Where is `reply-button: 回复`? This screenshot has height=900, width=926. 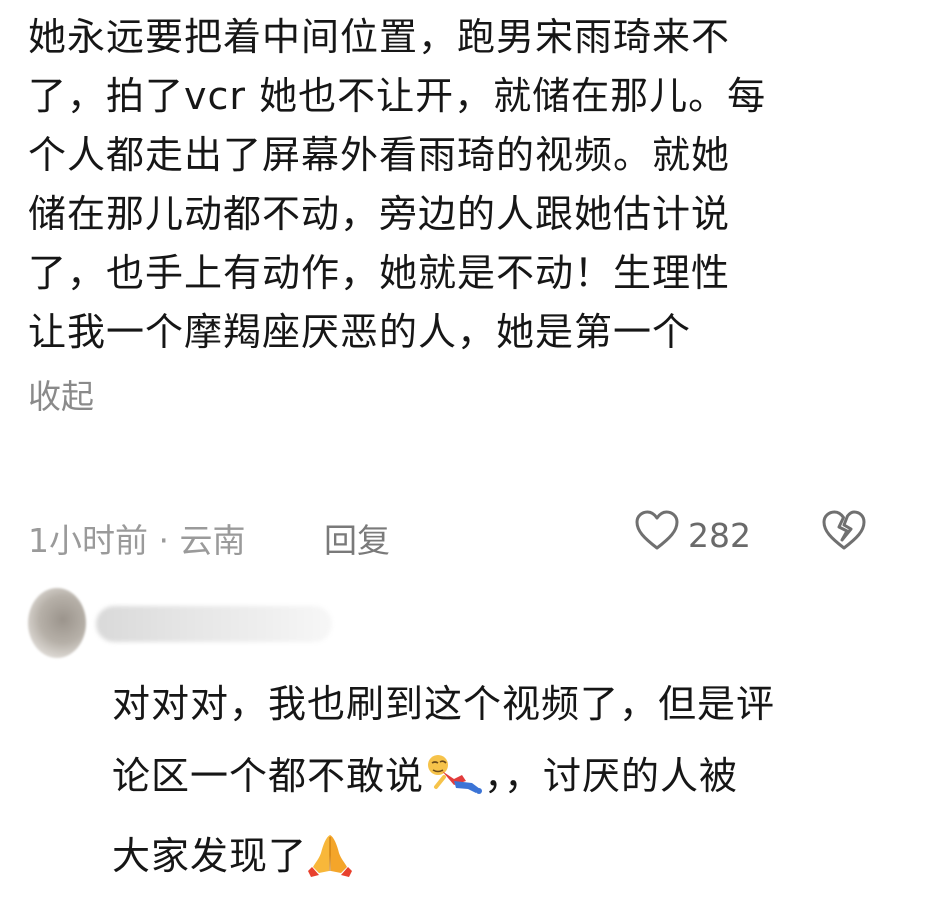 reply-button: 回复 is located at coordinates (357, 538).